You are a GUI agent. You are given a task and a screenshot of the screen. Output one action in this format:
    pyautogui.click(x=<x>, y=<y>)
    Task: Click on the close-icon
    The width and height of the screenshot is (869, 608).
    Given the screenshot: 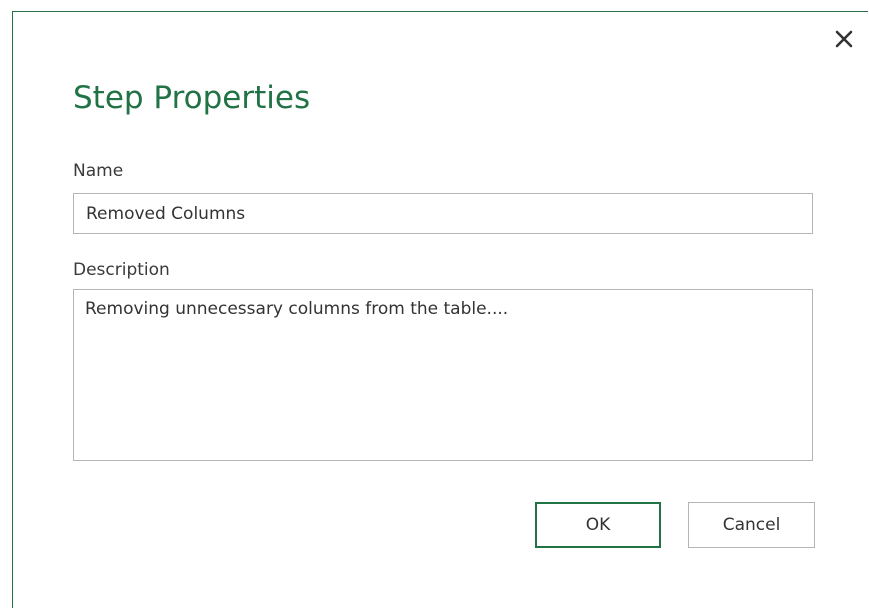 What is the action you would take?
    pyautogui.click(x=844, y=39)
    